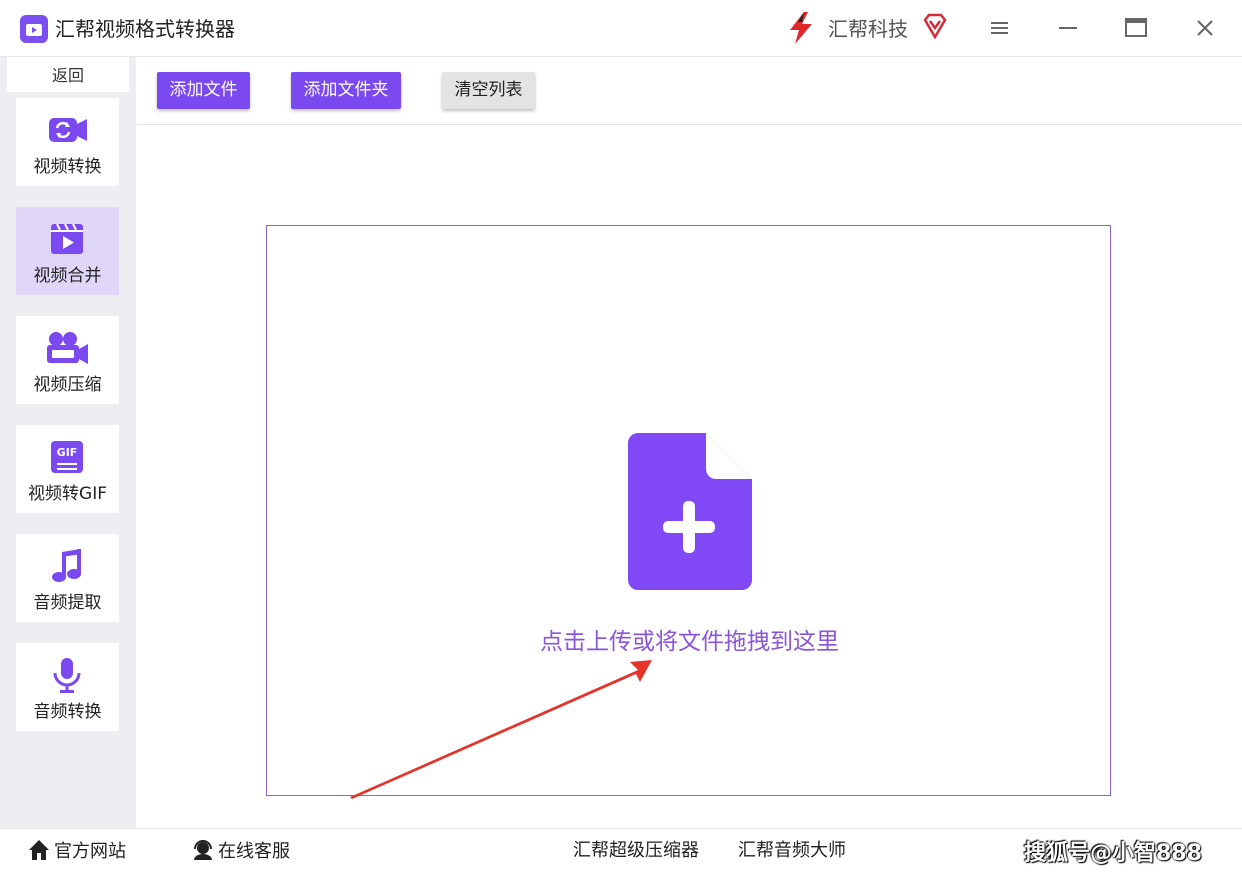  What do you see at coordinates (203, 850) in the screenshot?
I see `customer-service-icon` at bounding box center [203, 850].